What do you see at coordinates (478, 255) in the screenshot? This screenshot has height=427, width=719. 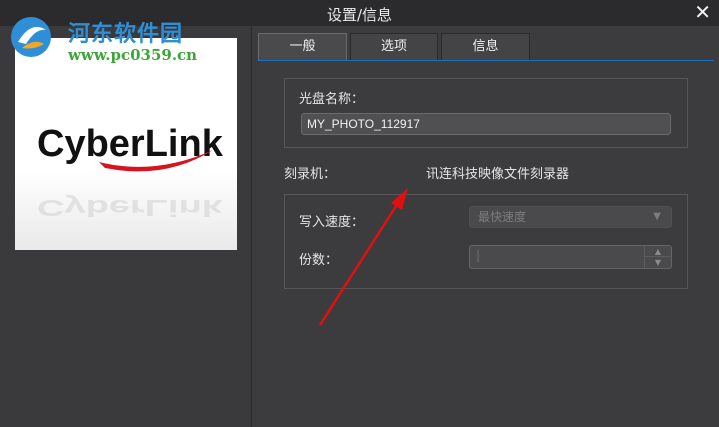 I see `copies-value: |` at bounding box center [478, 255].